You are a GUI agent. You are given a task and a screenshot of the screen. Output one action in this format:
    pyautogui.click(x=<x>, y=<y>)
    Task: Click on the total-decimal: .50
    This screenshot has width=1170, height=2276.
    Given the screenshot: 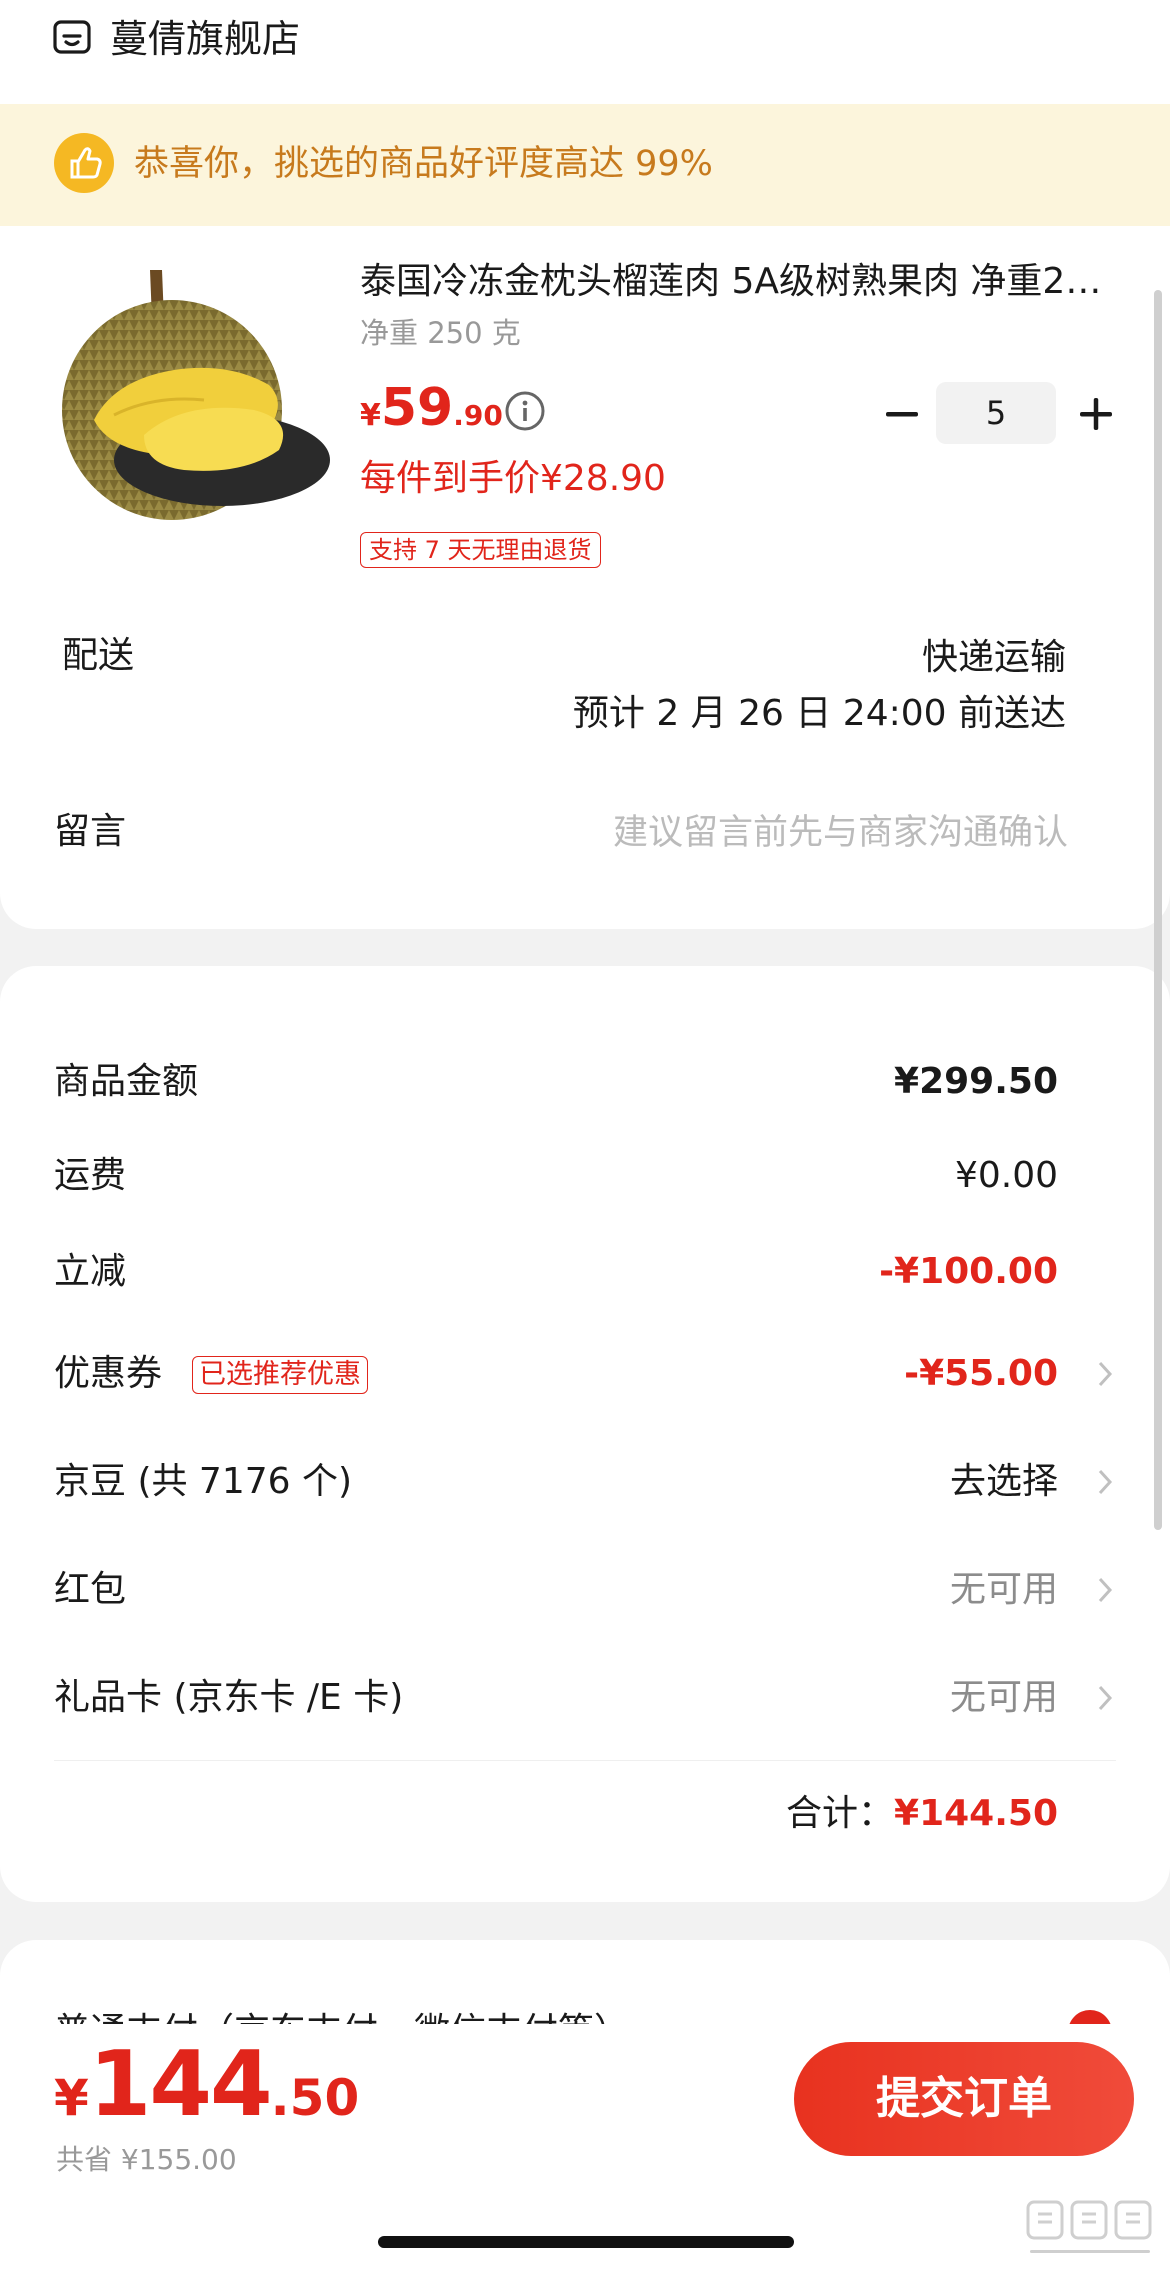 What is the action you would take?
    pyautogui.click(x=315, y=2098)
    